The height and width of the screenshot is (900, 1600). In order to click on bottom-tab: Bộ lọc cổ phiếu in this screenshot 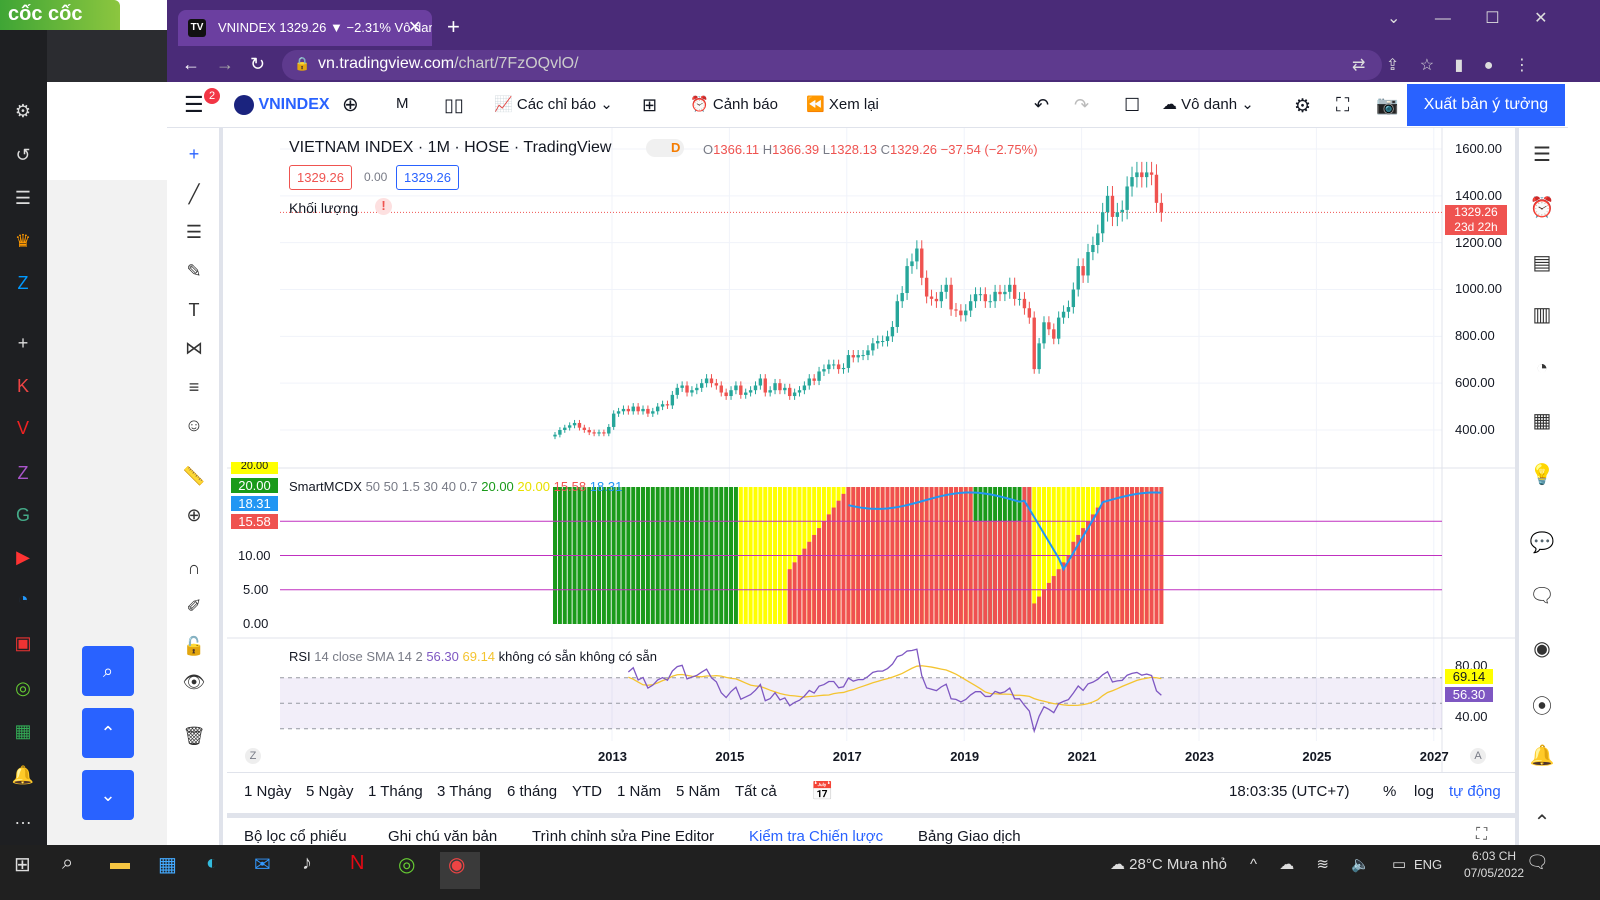, I will do `click(295, 836)`.